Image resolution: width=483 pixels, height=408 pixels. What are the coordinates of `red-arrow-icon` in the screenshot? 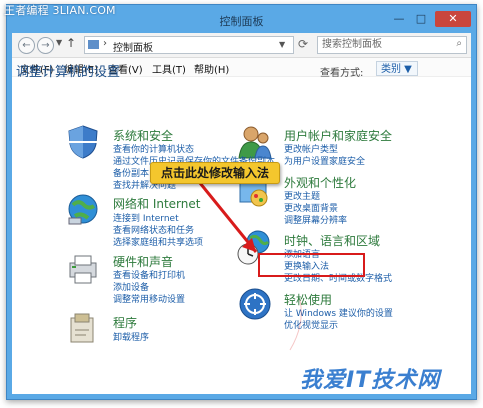 It's located at (250, 266).